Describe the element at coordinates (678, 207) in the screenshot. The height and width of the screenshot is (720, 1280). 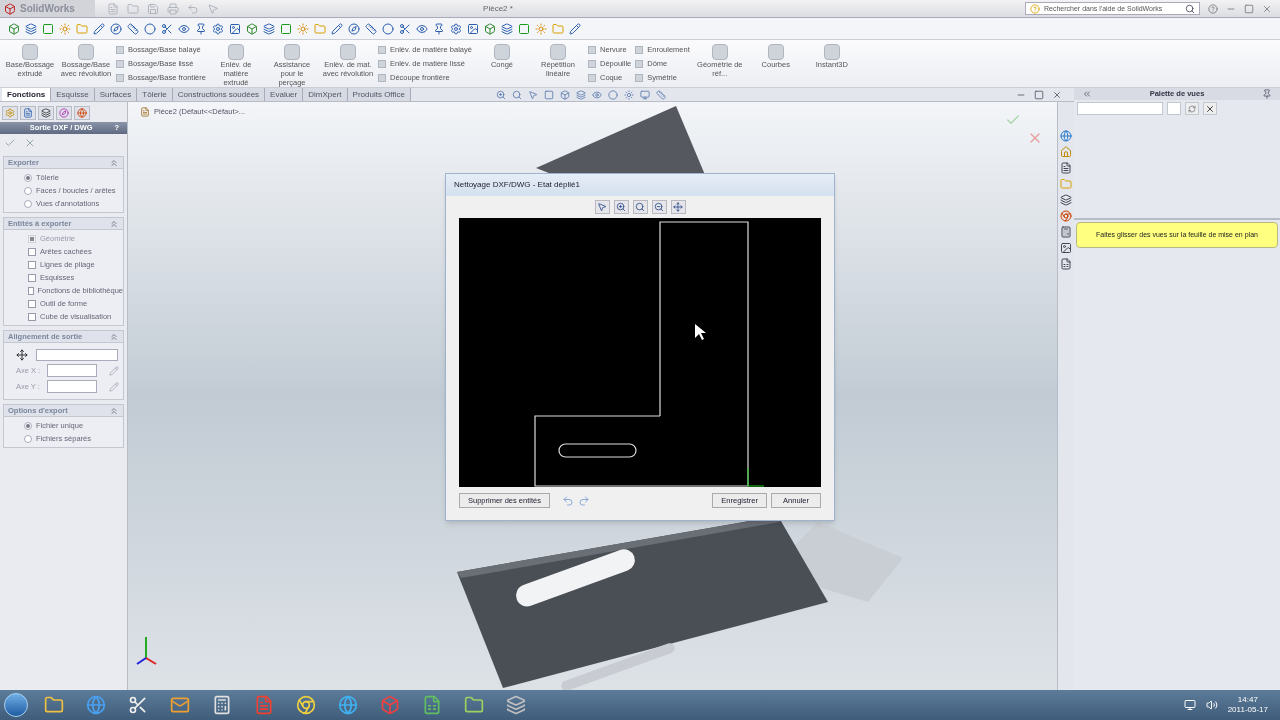
I see `pan-icon` at that location.